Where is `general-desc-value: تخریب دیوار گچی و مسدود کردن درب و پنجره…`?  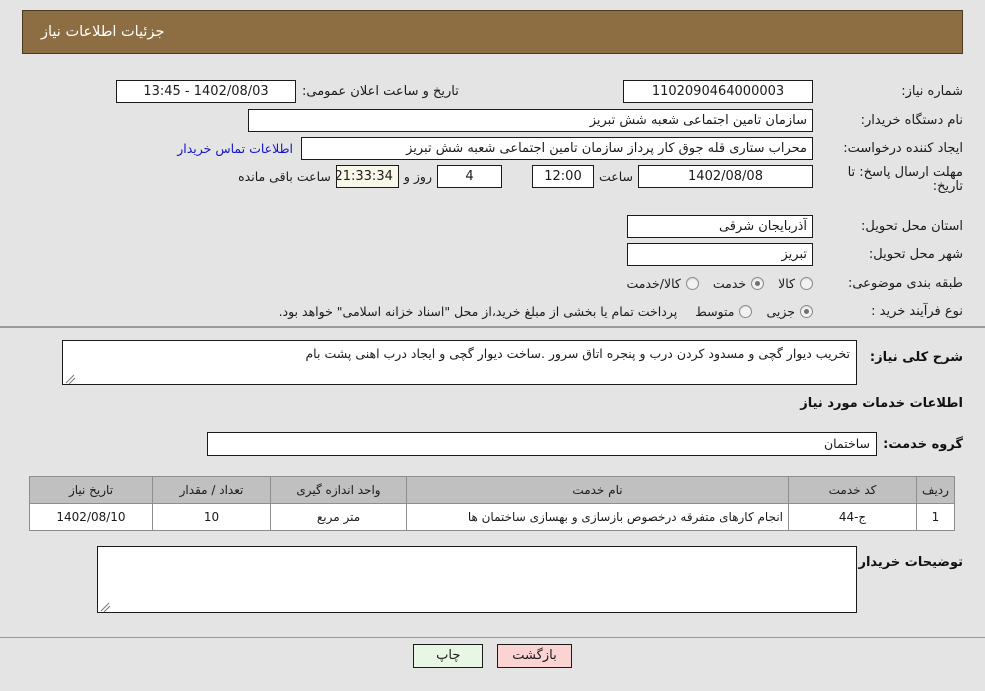
general-desc-value: تخریب دیوار گچی و مسدود کردن درب و پنجره… is located at coordinates (577, 353).